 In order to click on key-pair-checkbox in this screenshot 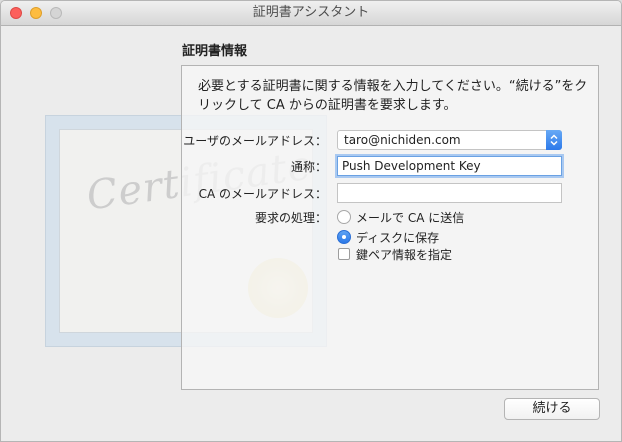, I will do `click(344, 254)`.